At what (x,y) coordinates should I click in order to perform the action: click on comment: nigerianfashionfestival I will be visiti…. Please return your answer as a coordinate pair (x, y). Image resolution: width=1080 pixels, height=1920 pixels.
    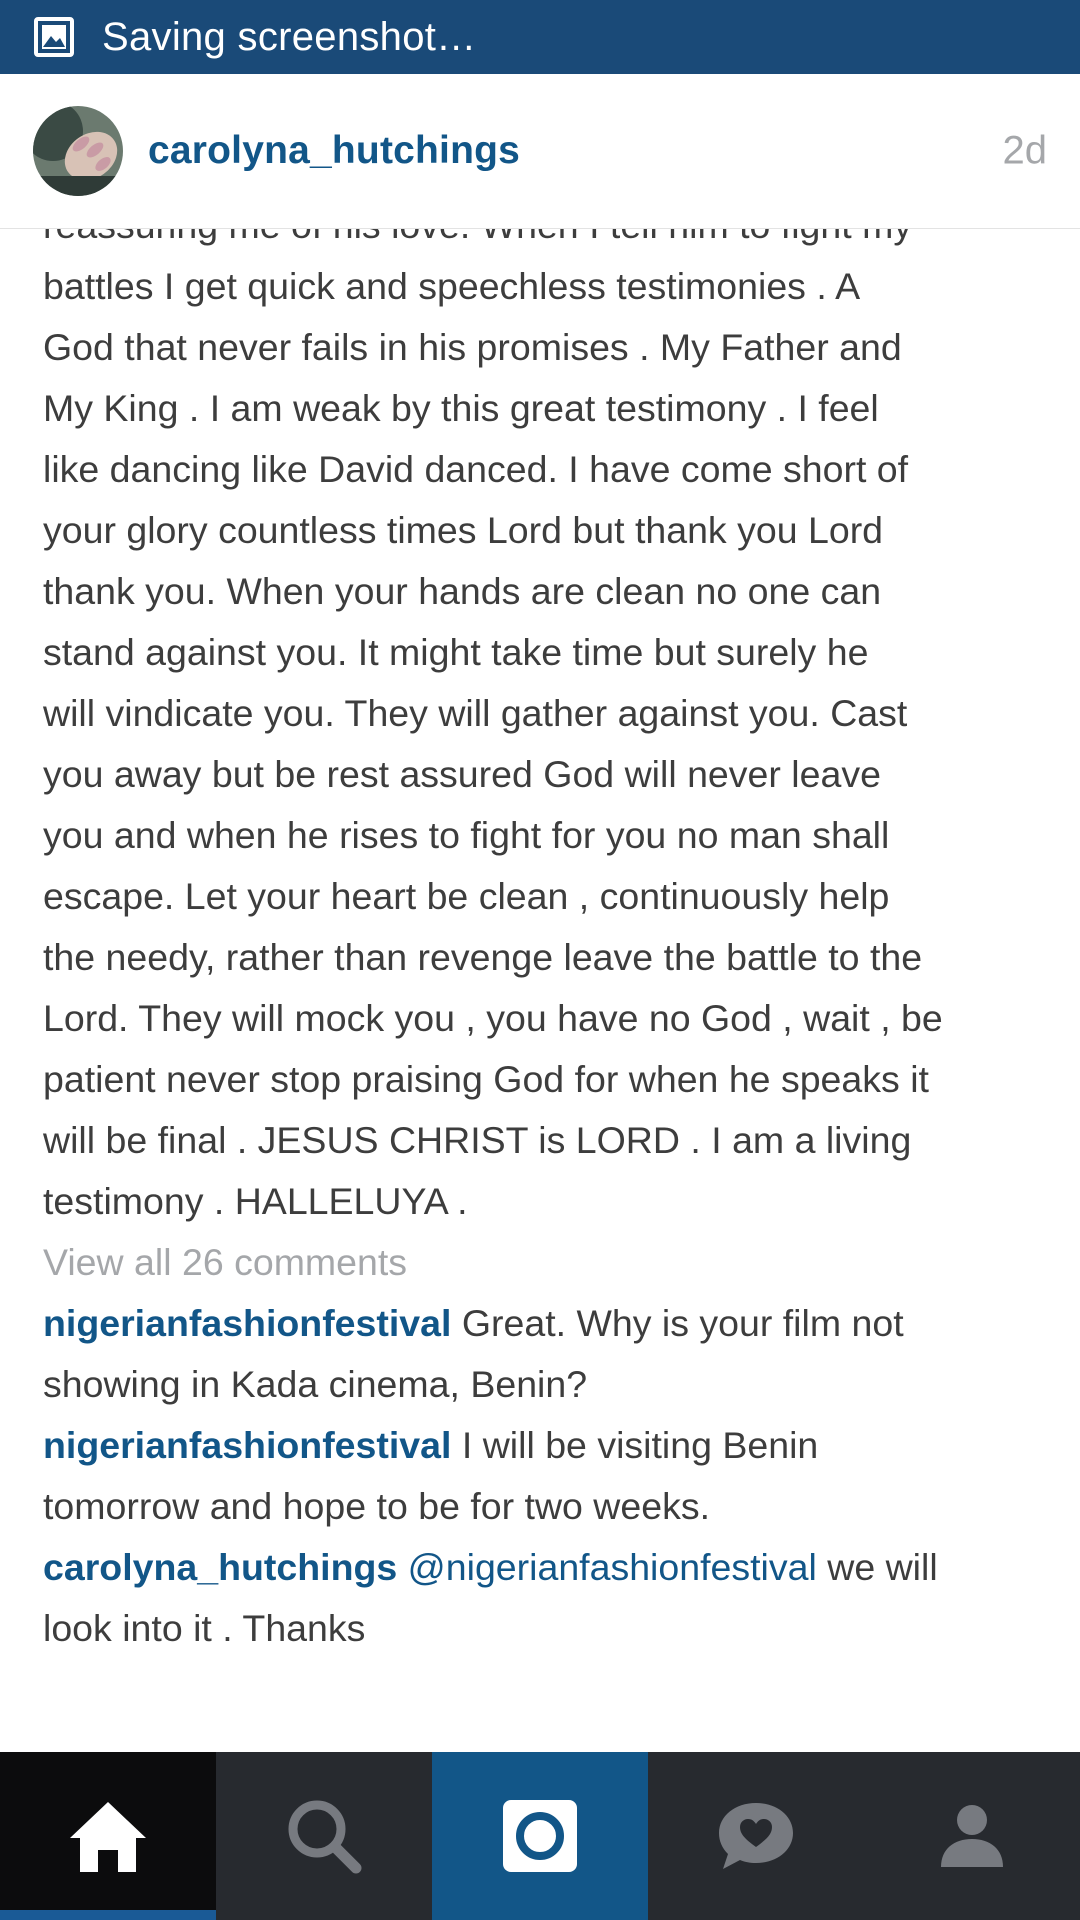
    Looking at the image, I should click on (543, 1476).